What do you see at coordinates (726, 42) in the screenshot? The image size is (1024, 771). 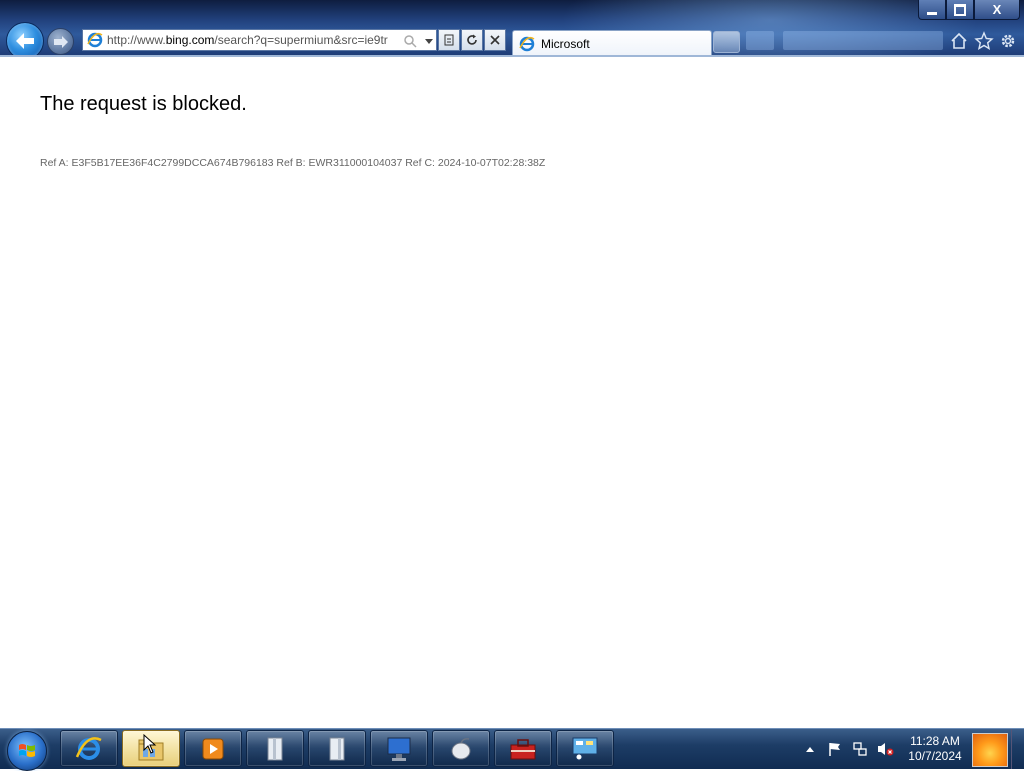 I see `new-tab-button` at bounding box center [726, 42].